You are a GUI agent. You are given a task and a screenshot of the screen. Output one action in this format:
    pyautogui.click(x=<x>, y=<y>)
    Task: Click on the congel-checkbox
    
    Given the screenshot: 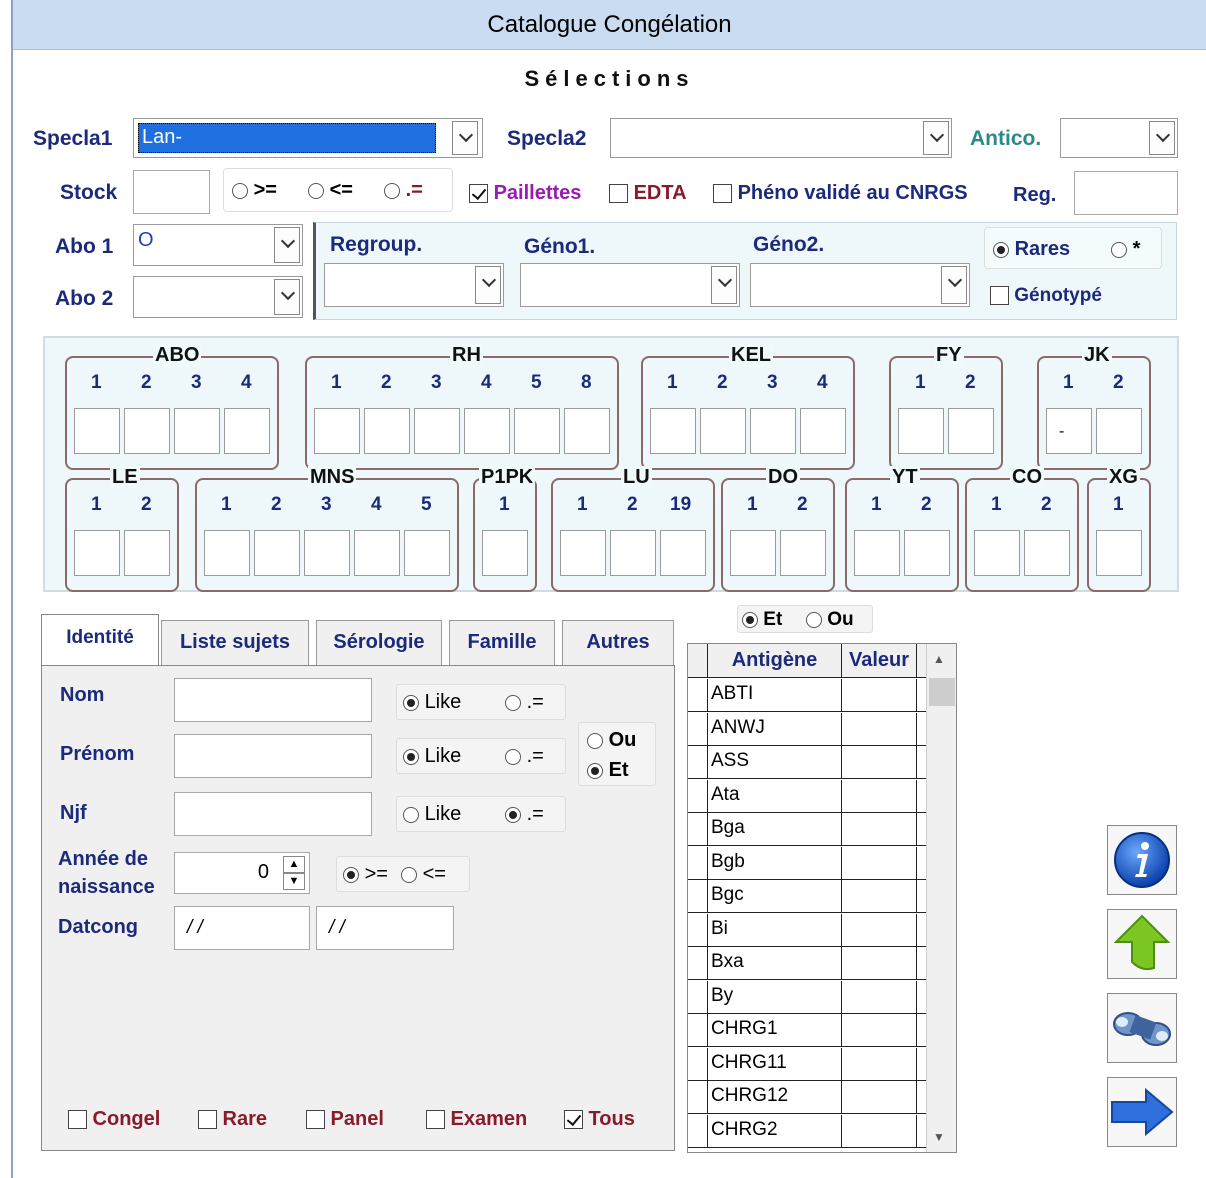 What is the action you would take?
    pyautogui.click(x=77, y=1120)
    